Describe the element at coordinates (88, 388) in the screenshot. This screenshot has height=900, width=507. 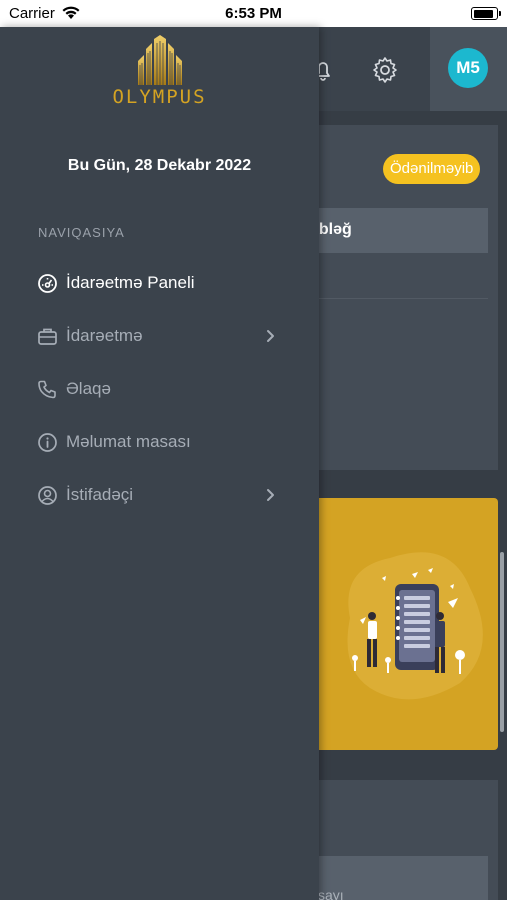
I see `nav-label: Əlaqə` at that location.